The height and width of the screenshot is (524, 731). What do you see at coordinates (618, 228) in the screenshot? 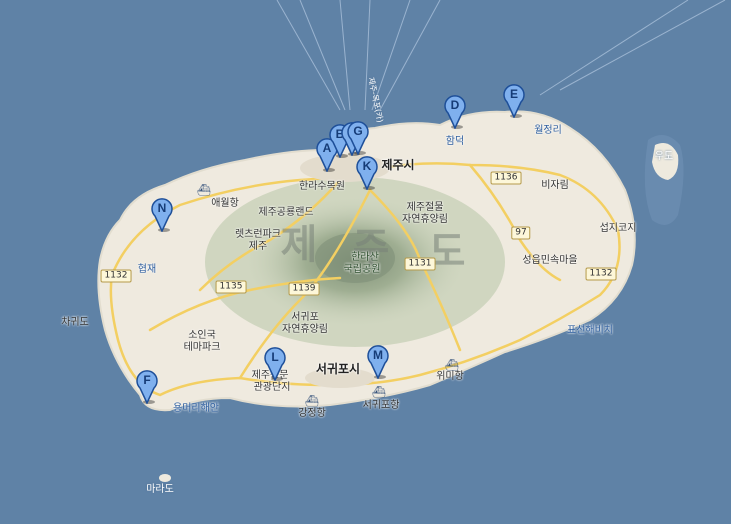
I see `place-label-seopjikoji: 섭지코지` at bounding box center [618, 228].